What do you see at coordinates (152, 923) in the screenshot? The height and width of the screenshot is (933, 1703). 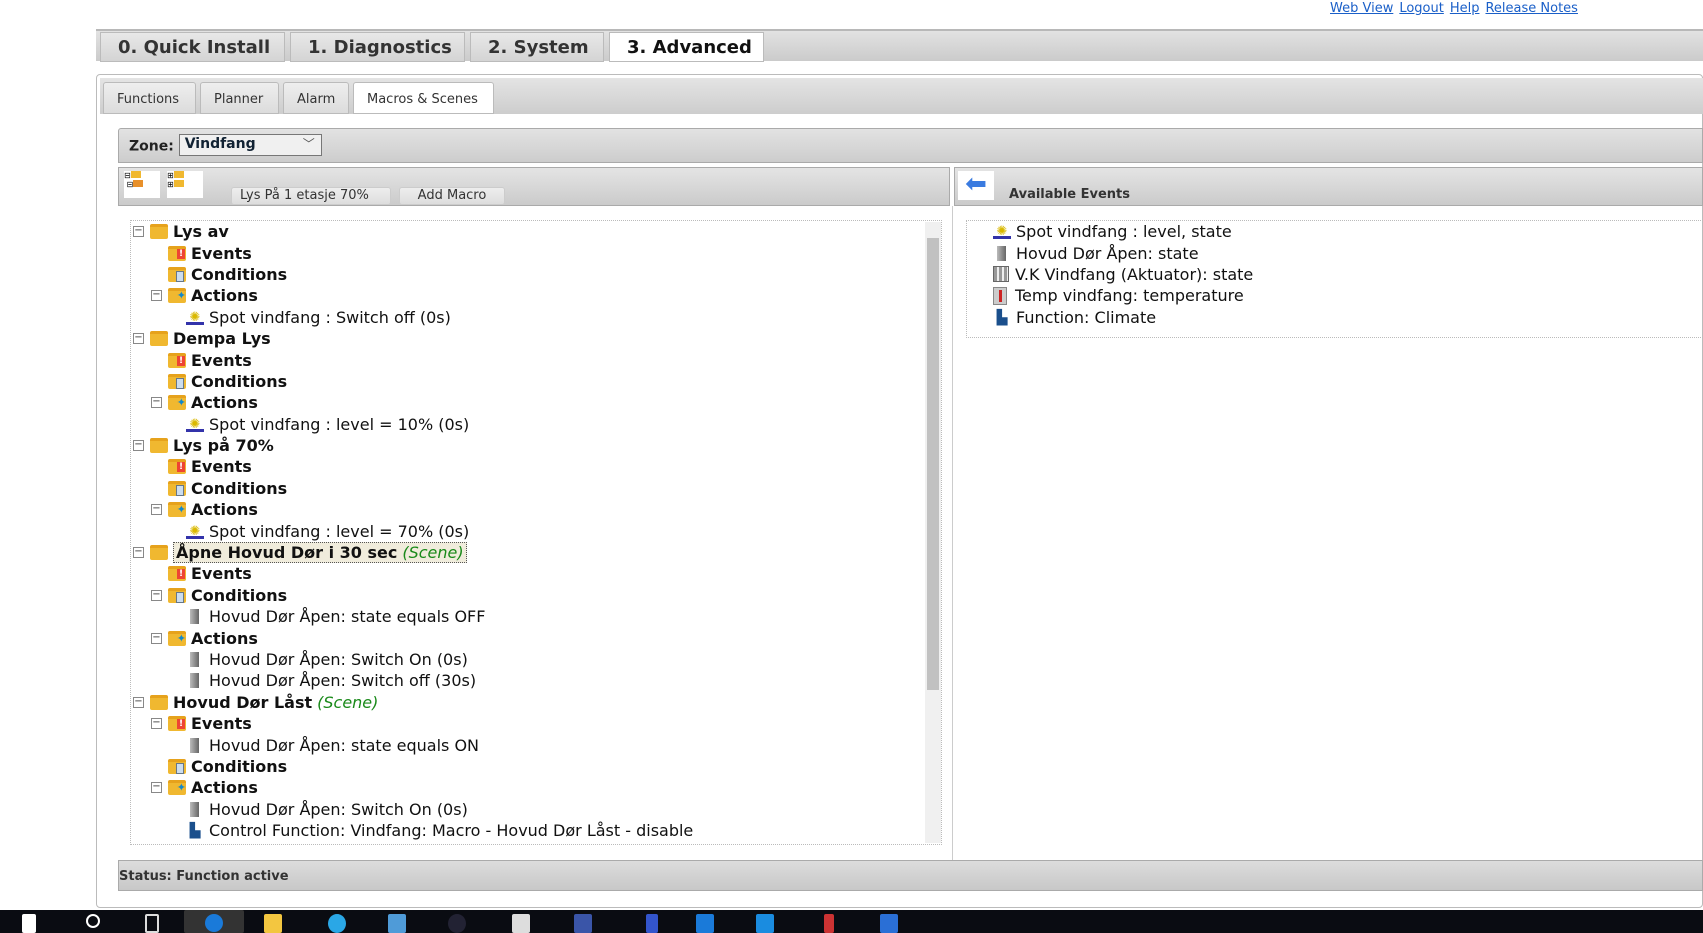 I see `task-view-icon` at bounding box center [152, 923].